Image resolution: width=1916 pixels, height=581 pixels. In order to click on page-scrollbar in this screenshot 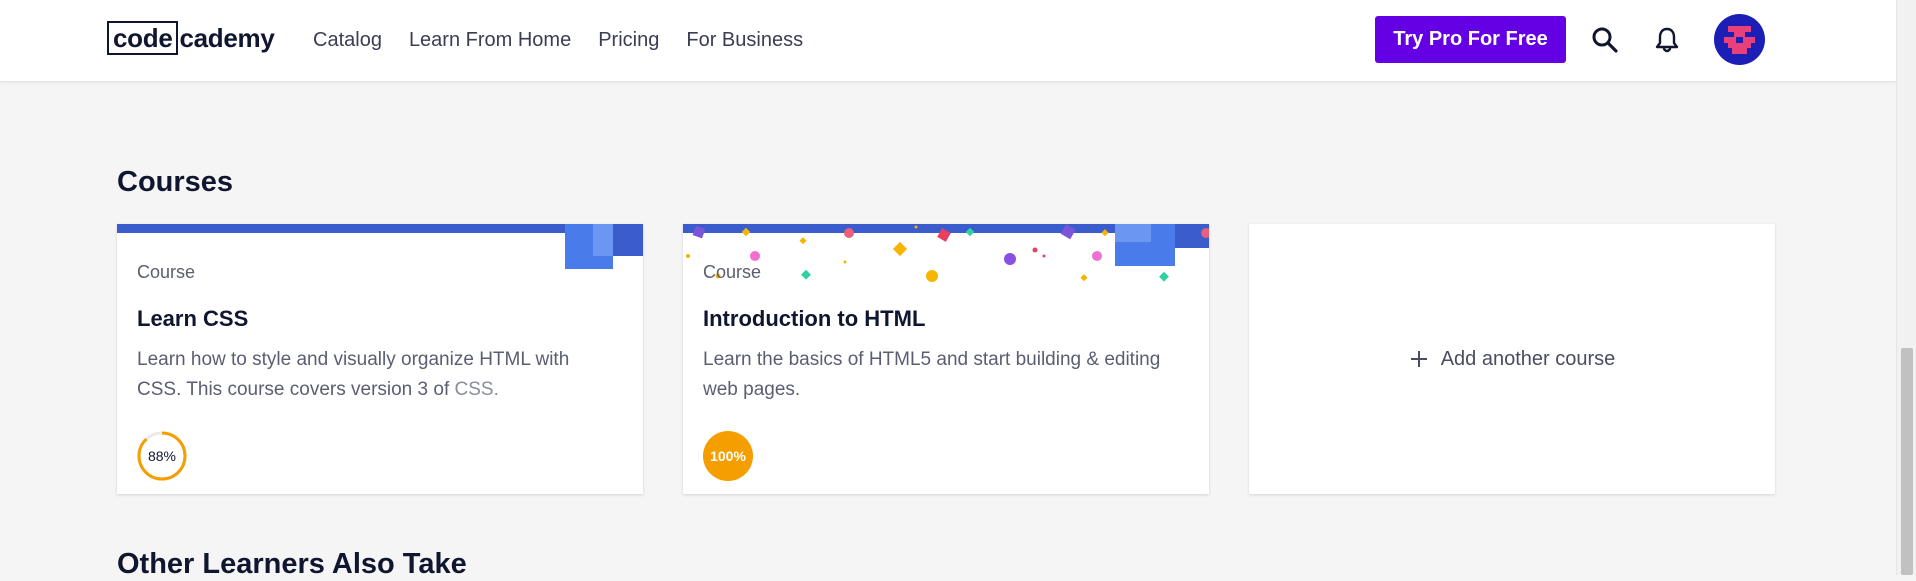, I will do `click(1906, 287)`.